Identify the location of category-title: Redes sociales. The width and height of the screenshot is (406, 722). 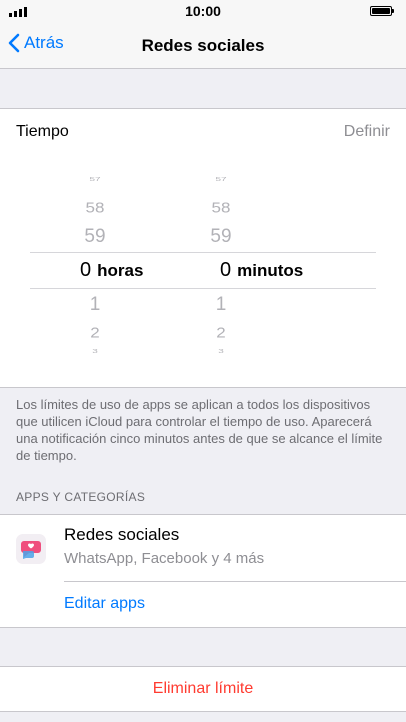
(122, 534).